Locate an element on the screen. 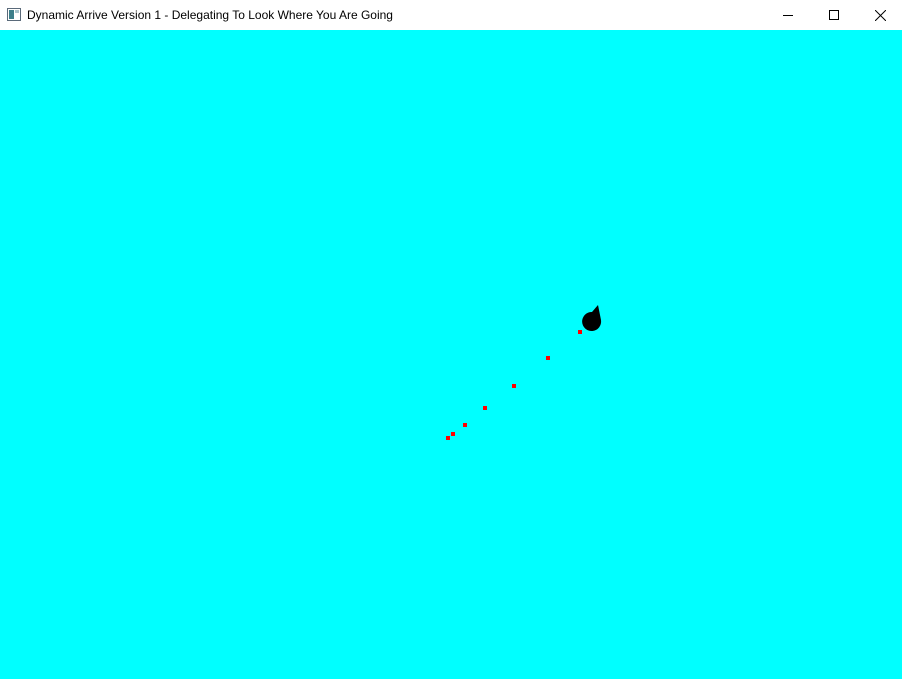  close-icon is located at coordinates (880, 15).